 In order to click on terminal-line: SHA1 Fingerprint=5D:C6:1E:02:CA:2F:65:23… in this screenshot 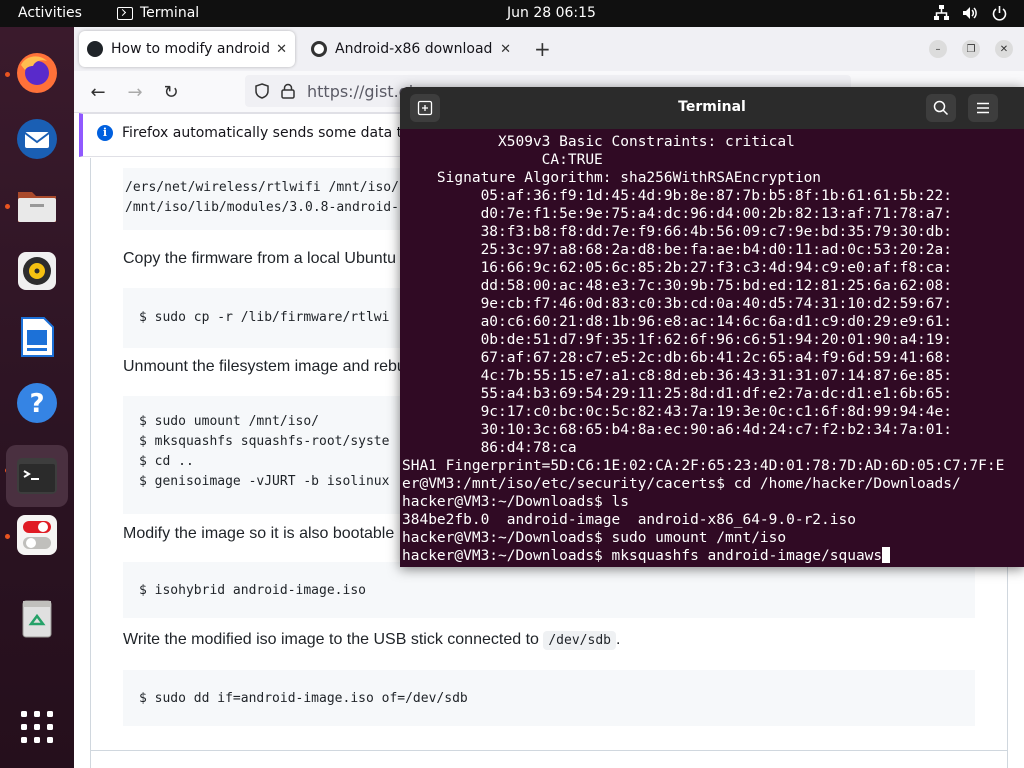, I will do `click(703, 466)`.